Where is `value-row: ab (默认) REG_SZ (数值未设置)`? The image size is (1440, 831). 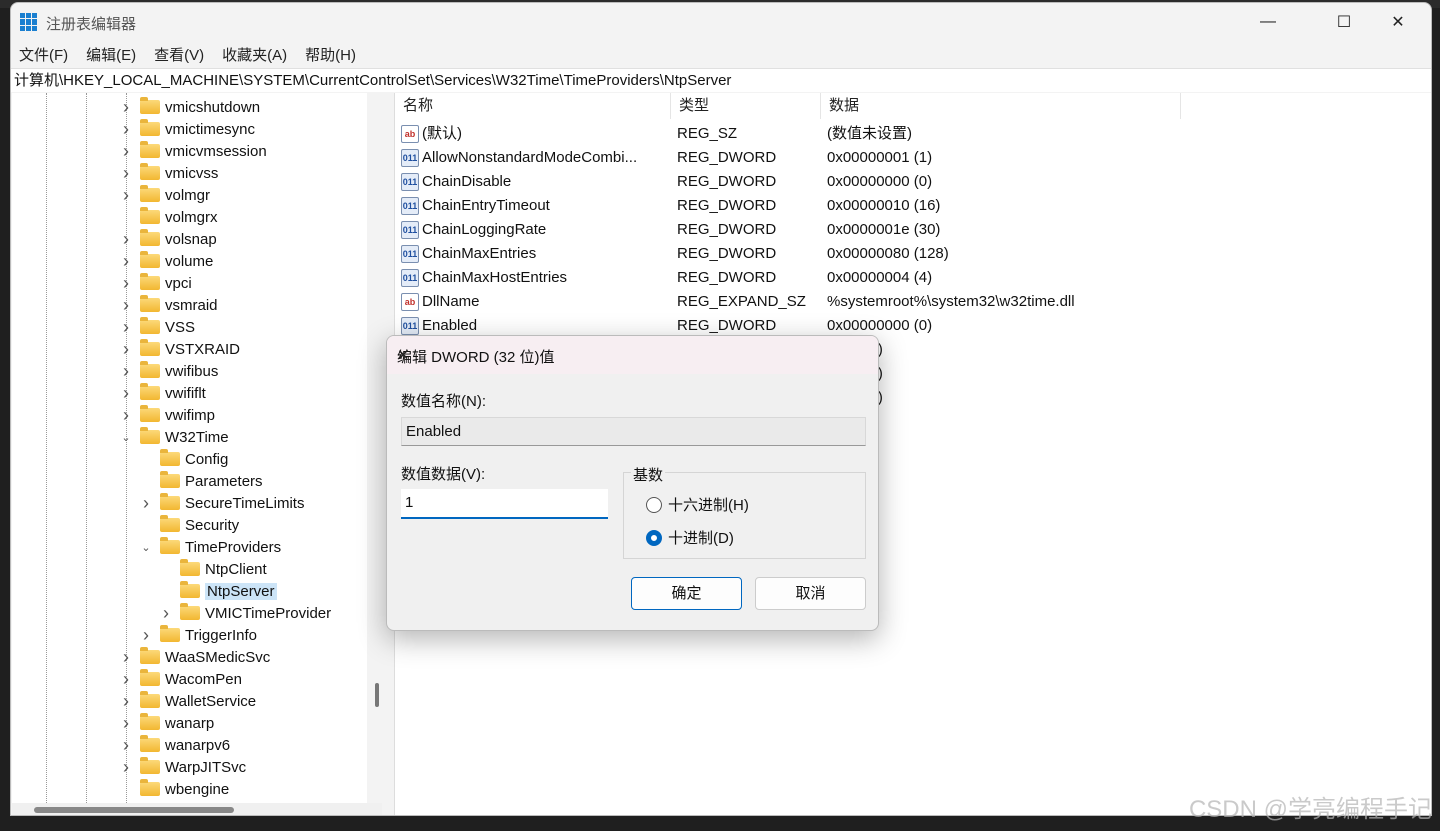 value-row: ab (默认) REG_SZ (数值未设置) is located at coordinates (895, 134).